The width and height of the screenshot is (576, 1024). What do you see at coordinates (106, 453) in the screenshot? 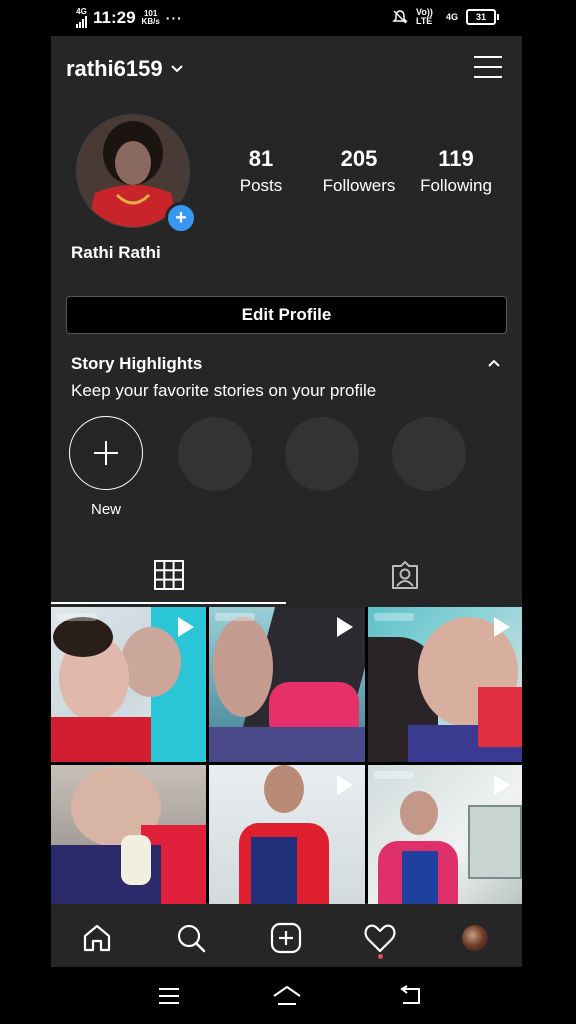
I see `new-highlight-plus-icon` at bounding box center [106, 453].